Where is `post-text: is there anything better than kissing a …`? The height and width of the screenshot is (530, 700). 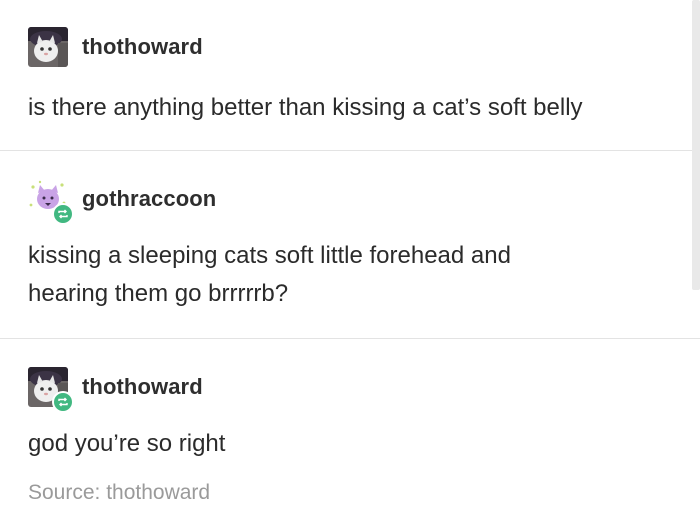
post-text: is there anything better than kissing a … is located at coordinates (305, 107).